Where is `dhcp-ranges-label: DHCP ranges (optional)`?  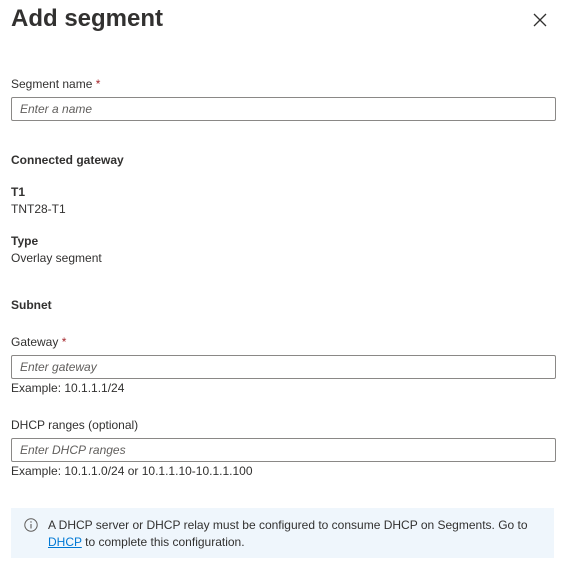
dhcp-ranges-label: DHCP ranges (optional) is located at coordinates (75, 425).